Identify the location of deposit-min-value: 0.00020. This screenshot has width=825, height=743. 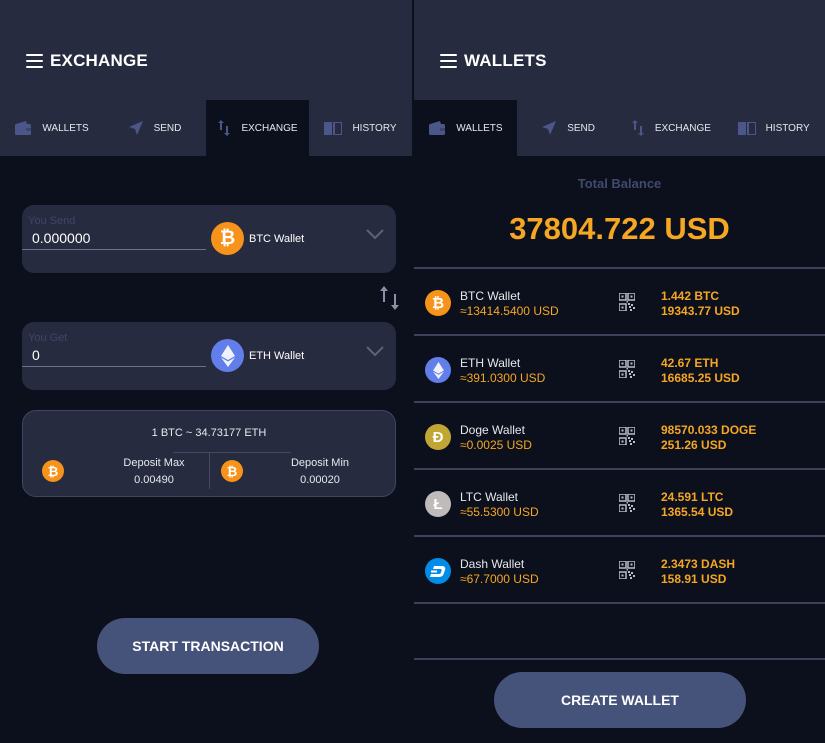
(320, 480).